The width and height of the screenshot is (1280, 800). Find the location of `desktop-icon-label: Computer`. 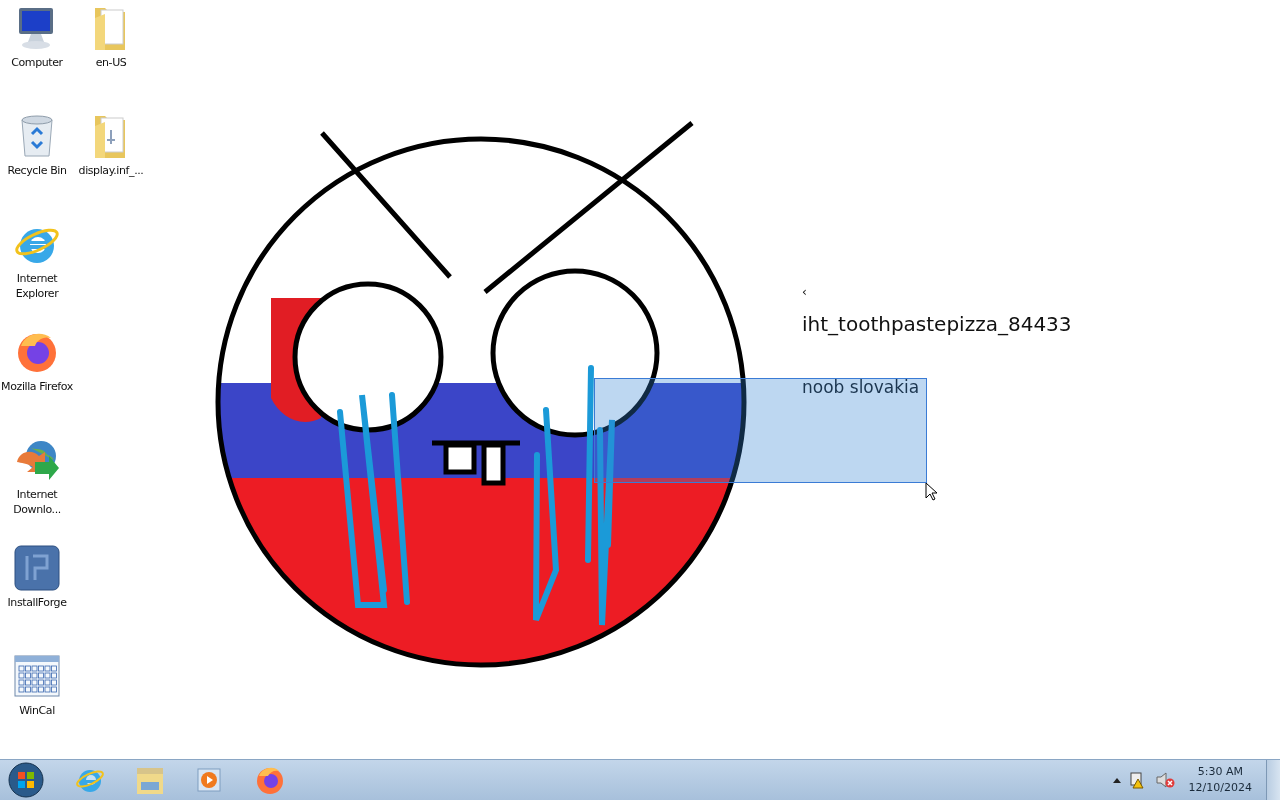

desktop-icon-label: Computer is located at coordinates (37, 62).